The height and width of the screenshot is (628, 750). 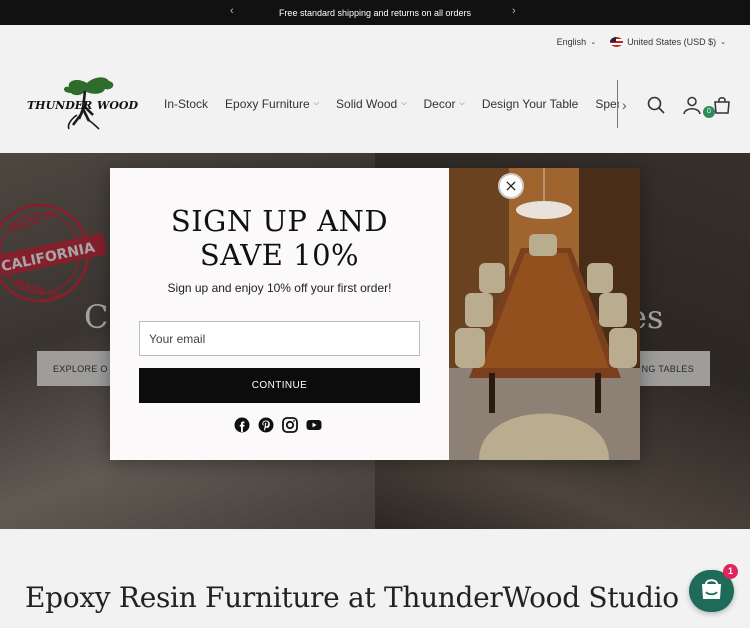 I want to click on chat-notification-badge: 1, so click(x=730, y=571).